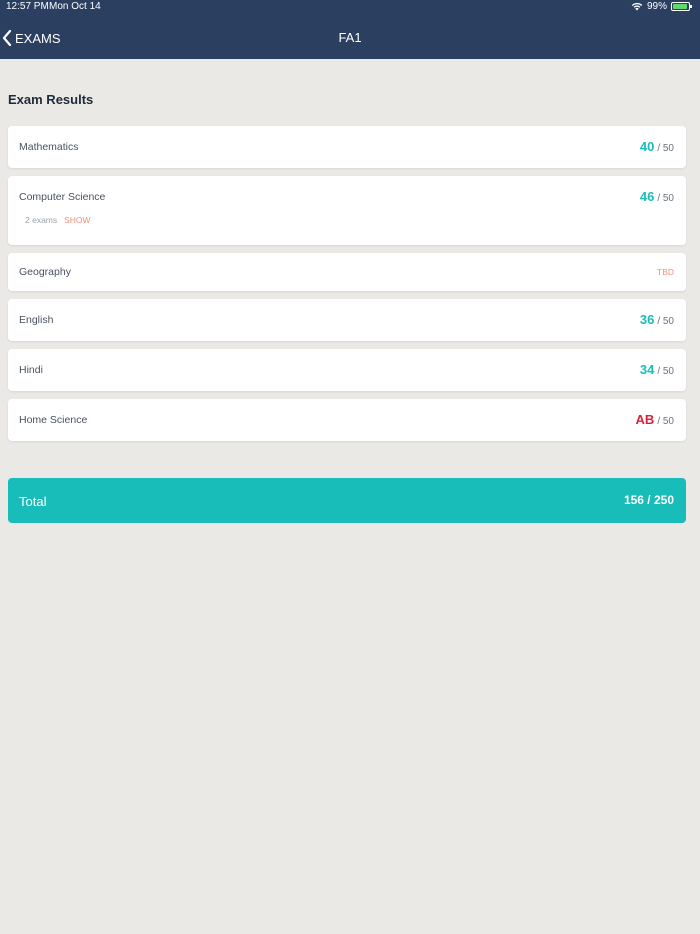 Image resolution: width=700 pixels, height=934 pixels. Describe the element at coordinates (347, 272) in the screenshot. I see `subject-card-geography: Geography TBD` at that location.